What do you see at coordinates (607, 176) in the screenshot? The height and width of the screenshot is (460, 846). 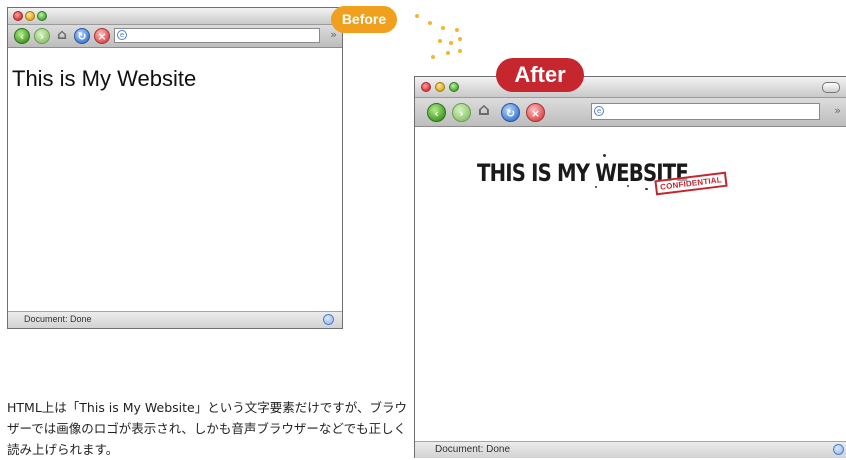 I see `site-logo: THIS IS MY WEBSITE CONFIDENTIAL` at bounding box center [607, 176].